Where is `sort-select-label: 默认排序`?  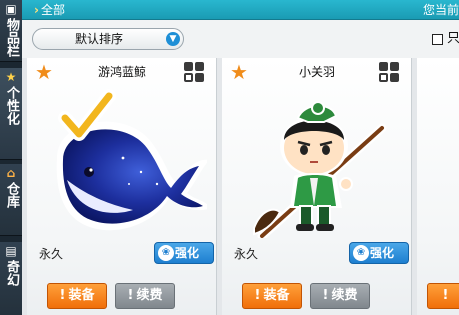
sort-select-label: 默认排序 is located at coordinates (98, 39).